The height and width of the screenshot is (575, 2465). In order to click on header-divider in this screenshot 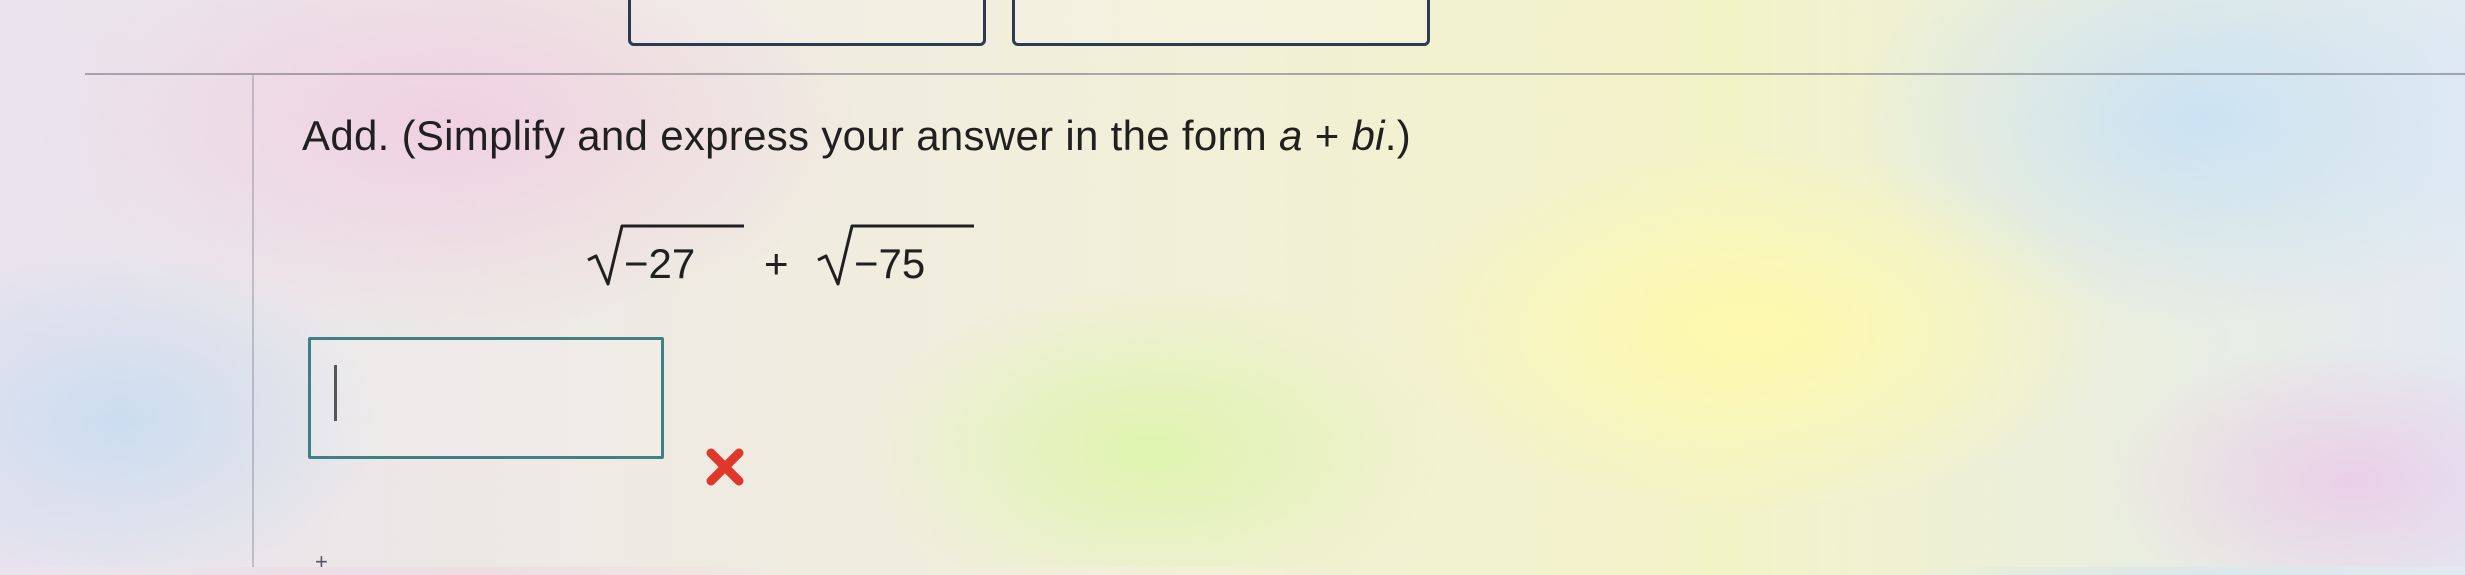, I will do `click(1275, 74)`.